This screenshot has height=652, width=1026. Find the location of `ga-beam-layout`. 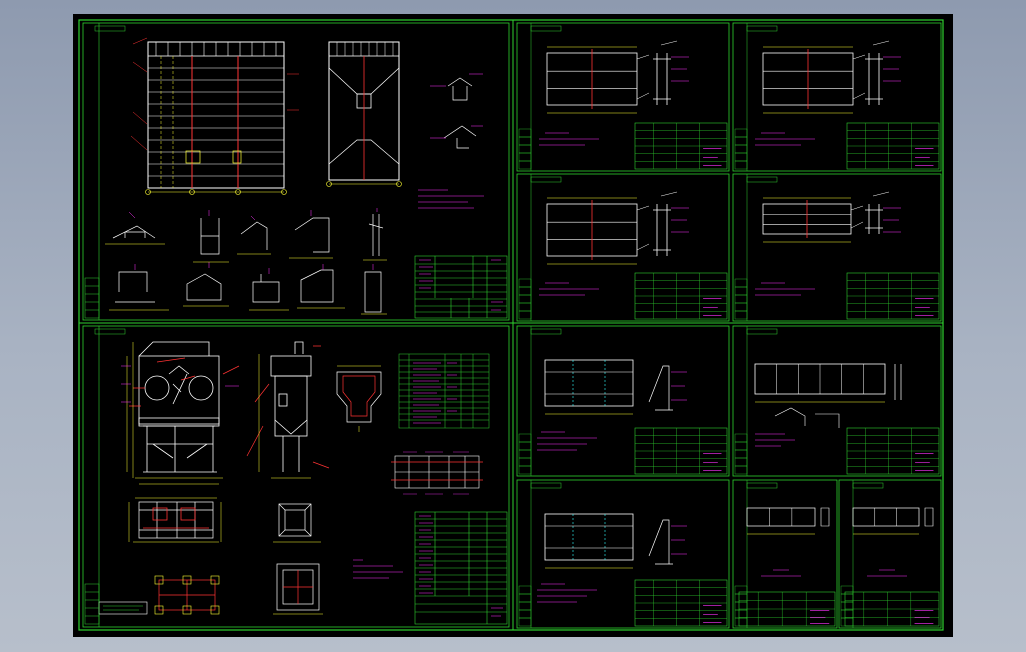

ga-beam-layout is located at coordinates (437, 472).